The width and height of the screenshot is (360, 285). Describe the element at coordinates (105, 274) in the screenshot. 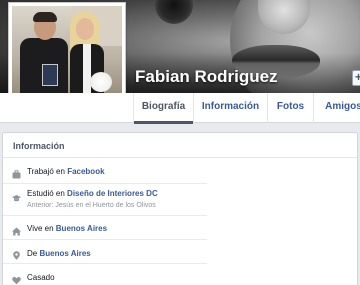

I see `info-row-relationship: Casado` at that location.